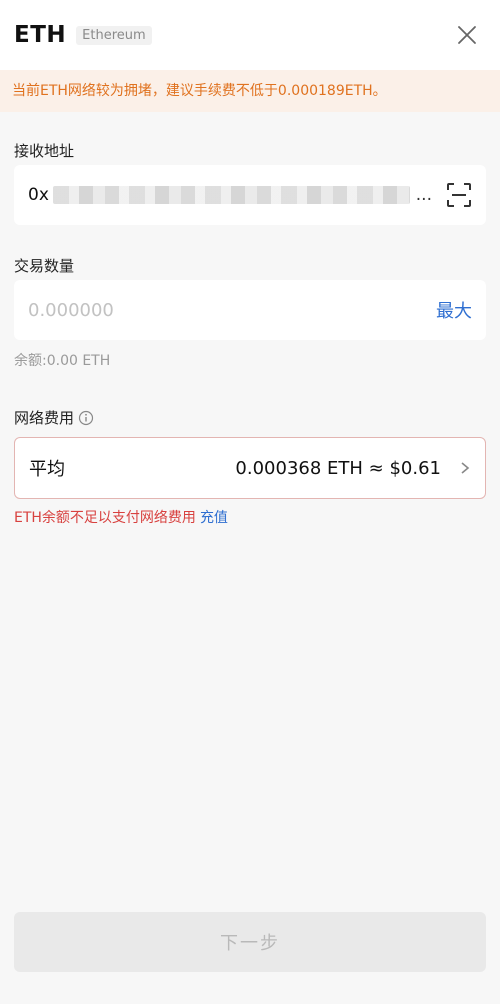 The width and height of the screenshot is (500, 1004). I want to click on fee-error: ETH余额不足以支付网络费用 充值, so click(121, 517).